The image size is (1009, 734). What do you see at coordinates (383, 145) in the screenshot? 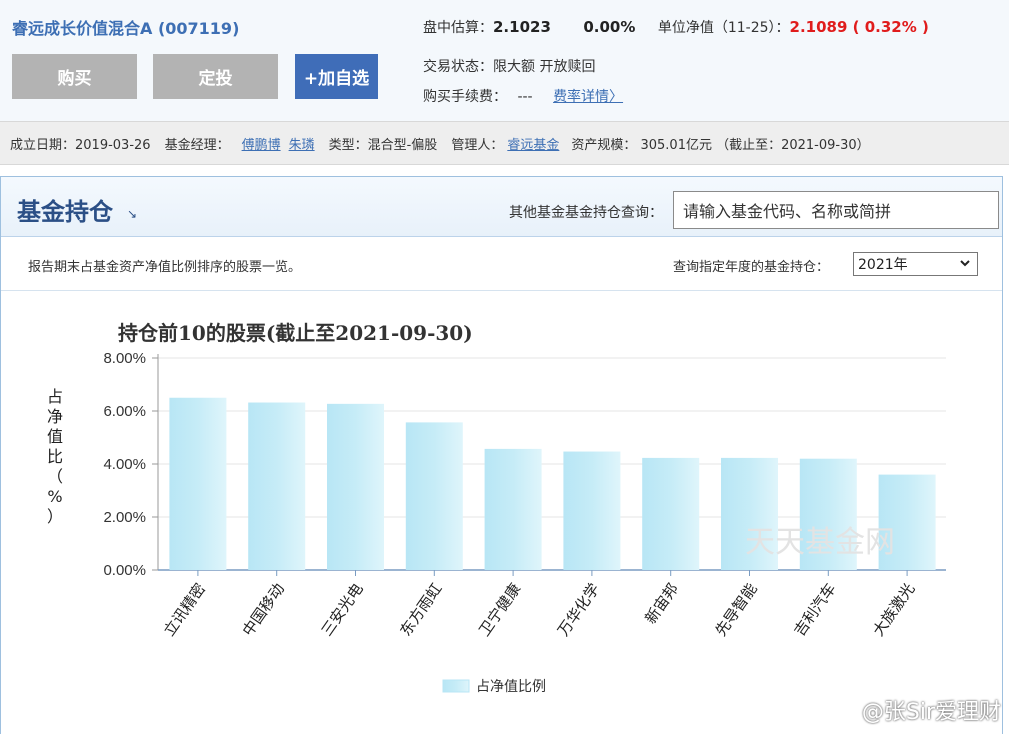
I see `fund-type: 类型：混合型-偏股` at bounding box center [383, 145].